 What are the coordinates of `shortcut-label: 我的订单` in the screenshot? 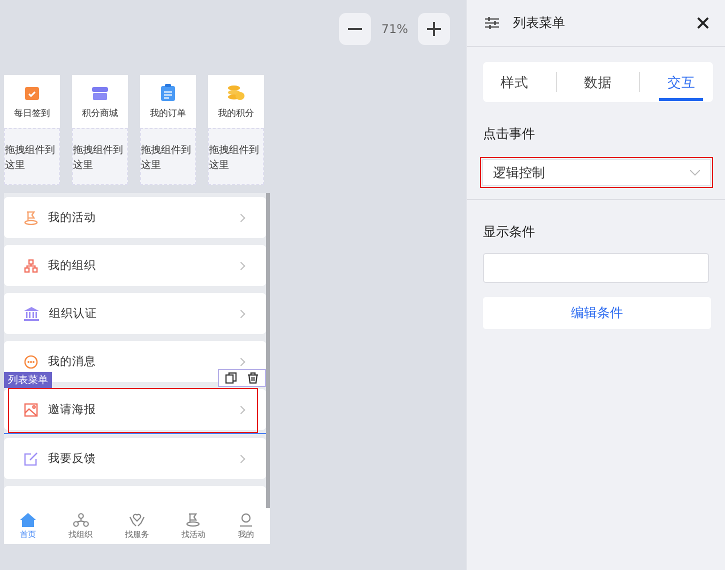 It's located at (168, 114).